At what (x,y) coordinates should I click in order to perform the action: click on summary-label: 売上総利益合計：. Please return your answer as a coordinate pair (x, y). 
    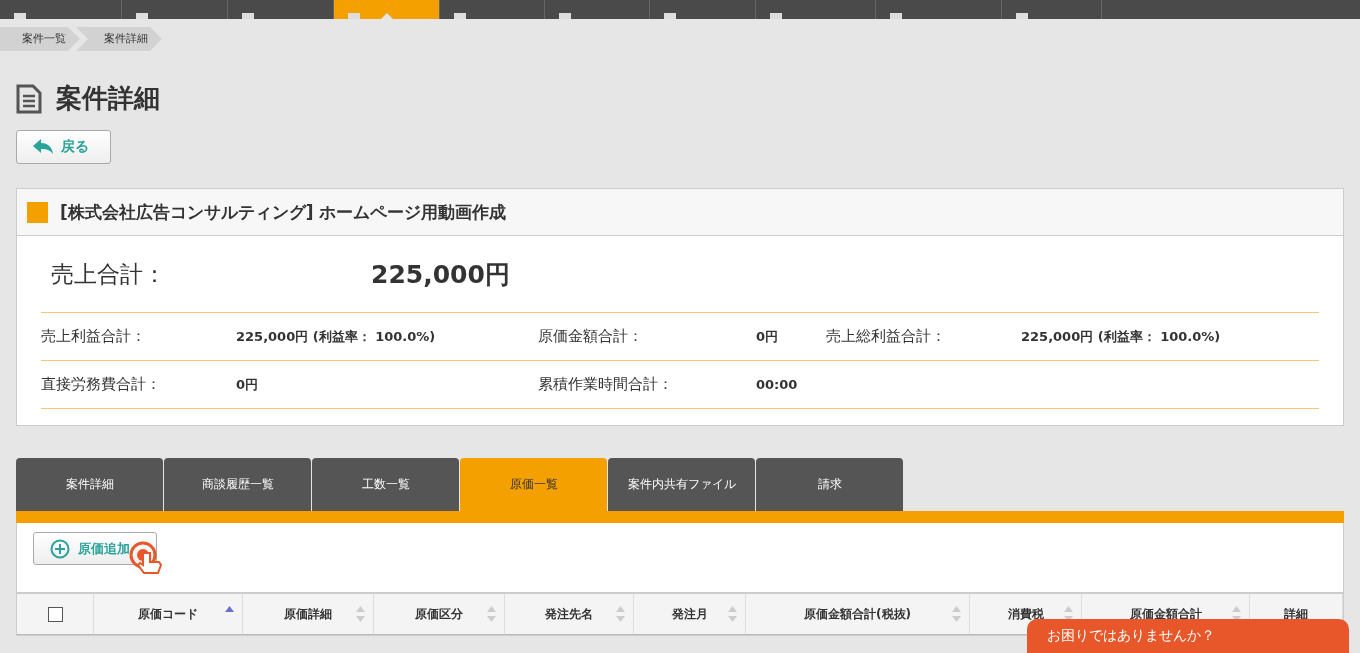
    Looking at the image, I should click on (886, 336).